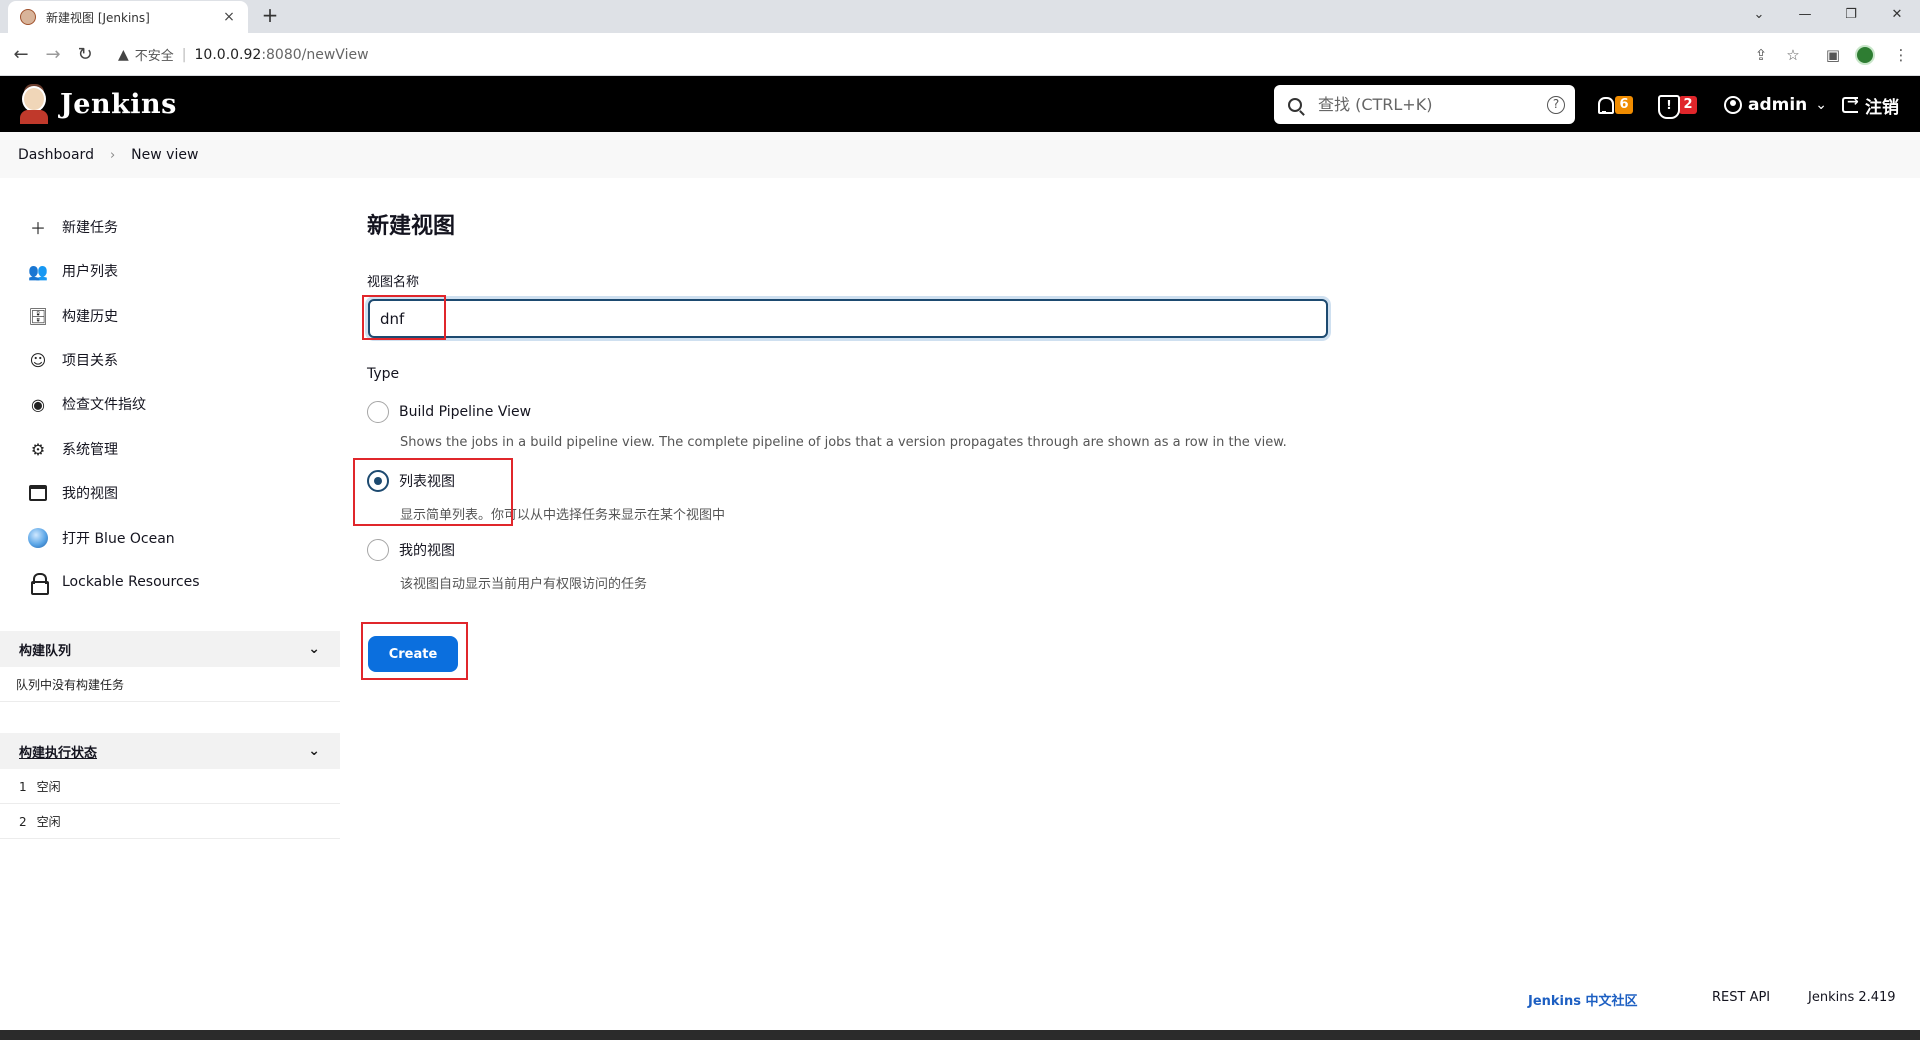 The height and width of the screenshot is (1040, 1920). I want to click on footer-rest-api-link: REST API, so click(1741, 997).